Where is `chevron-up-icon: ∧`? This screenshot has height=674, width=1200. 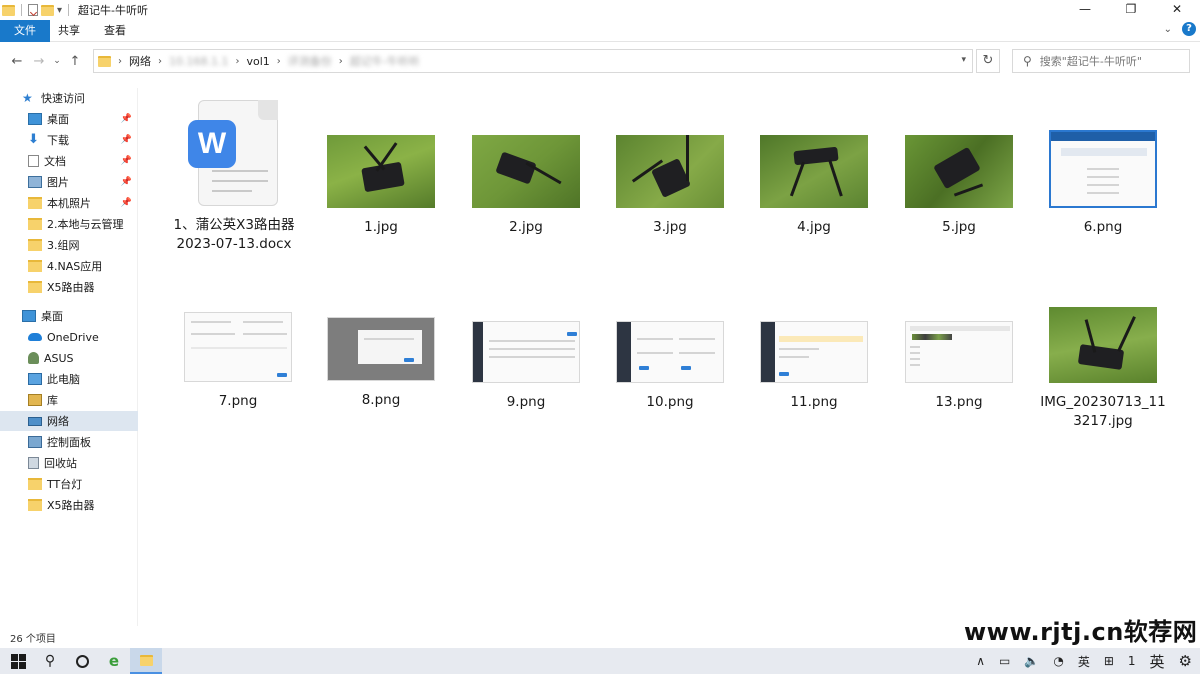 chevron-up-icon: ∧ is located at coordinates (980, 661).